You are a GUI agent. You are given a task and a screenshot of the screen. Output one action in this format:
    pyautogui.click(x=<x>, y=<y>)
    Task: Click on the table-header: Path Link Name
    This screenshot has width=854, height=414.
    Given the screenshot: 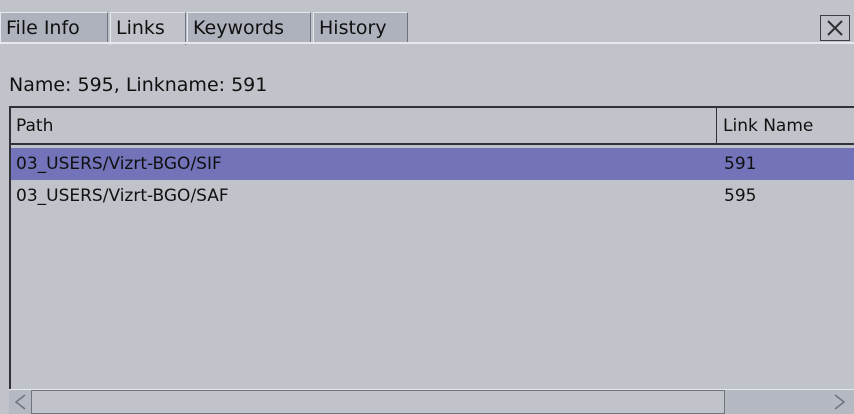 What is the action you would take?
    pyautogui.click(x=432, y=126)
    